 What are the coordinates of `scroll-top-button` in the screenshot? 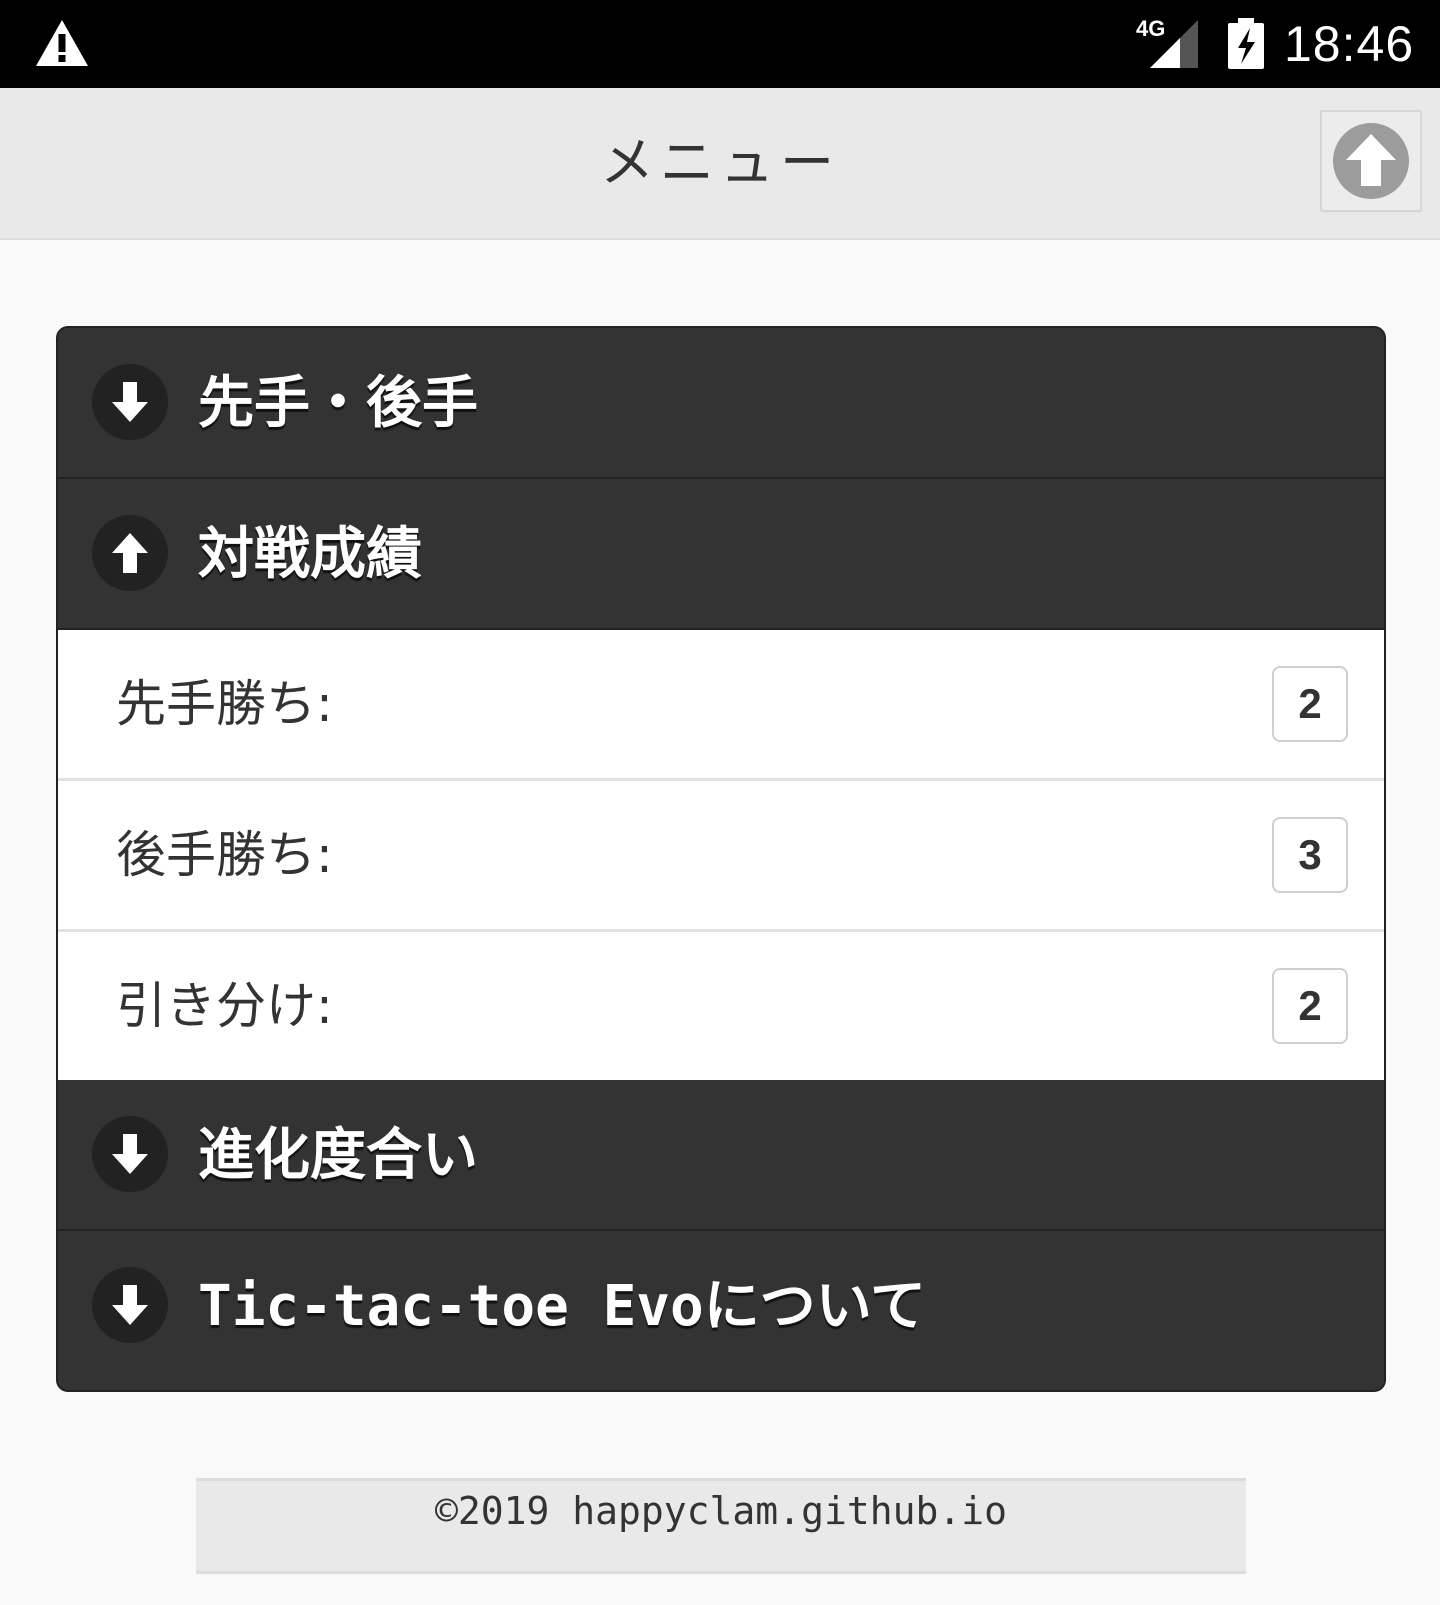 It's located at (1371, 161).